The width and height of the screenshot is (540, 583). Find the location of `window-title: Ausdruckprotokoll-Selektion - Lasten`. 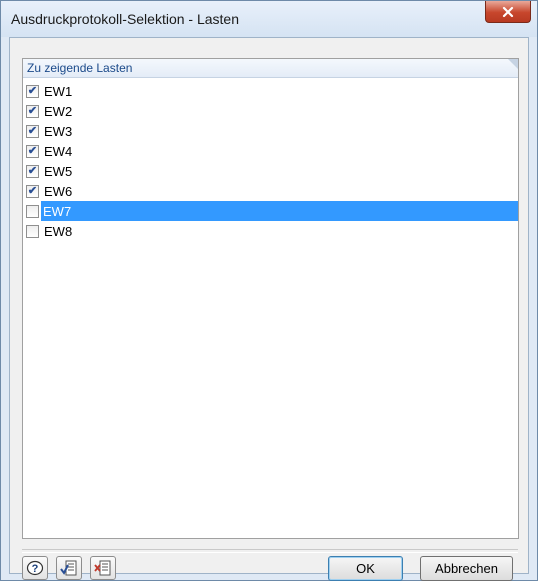

window-title: Ausdruckprotokoll-Selektion - Lasten is located at coordinates (125, 19).